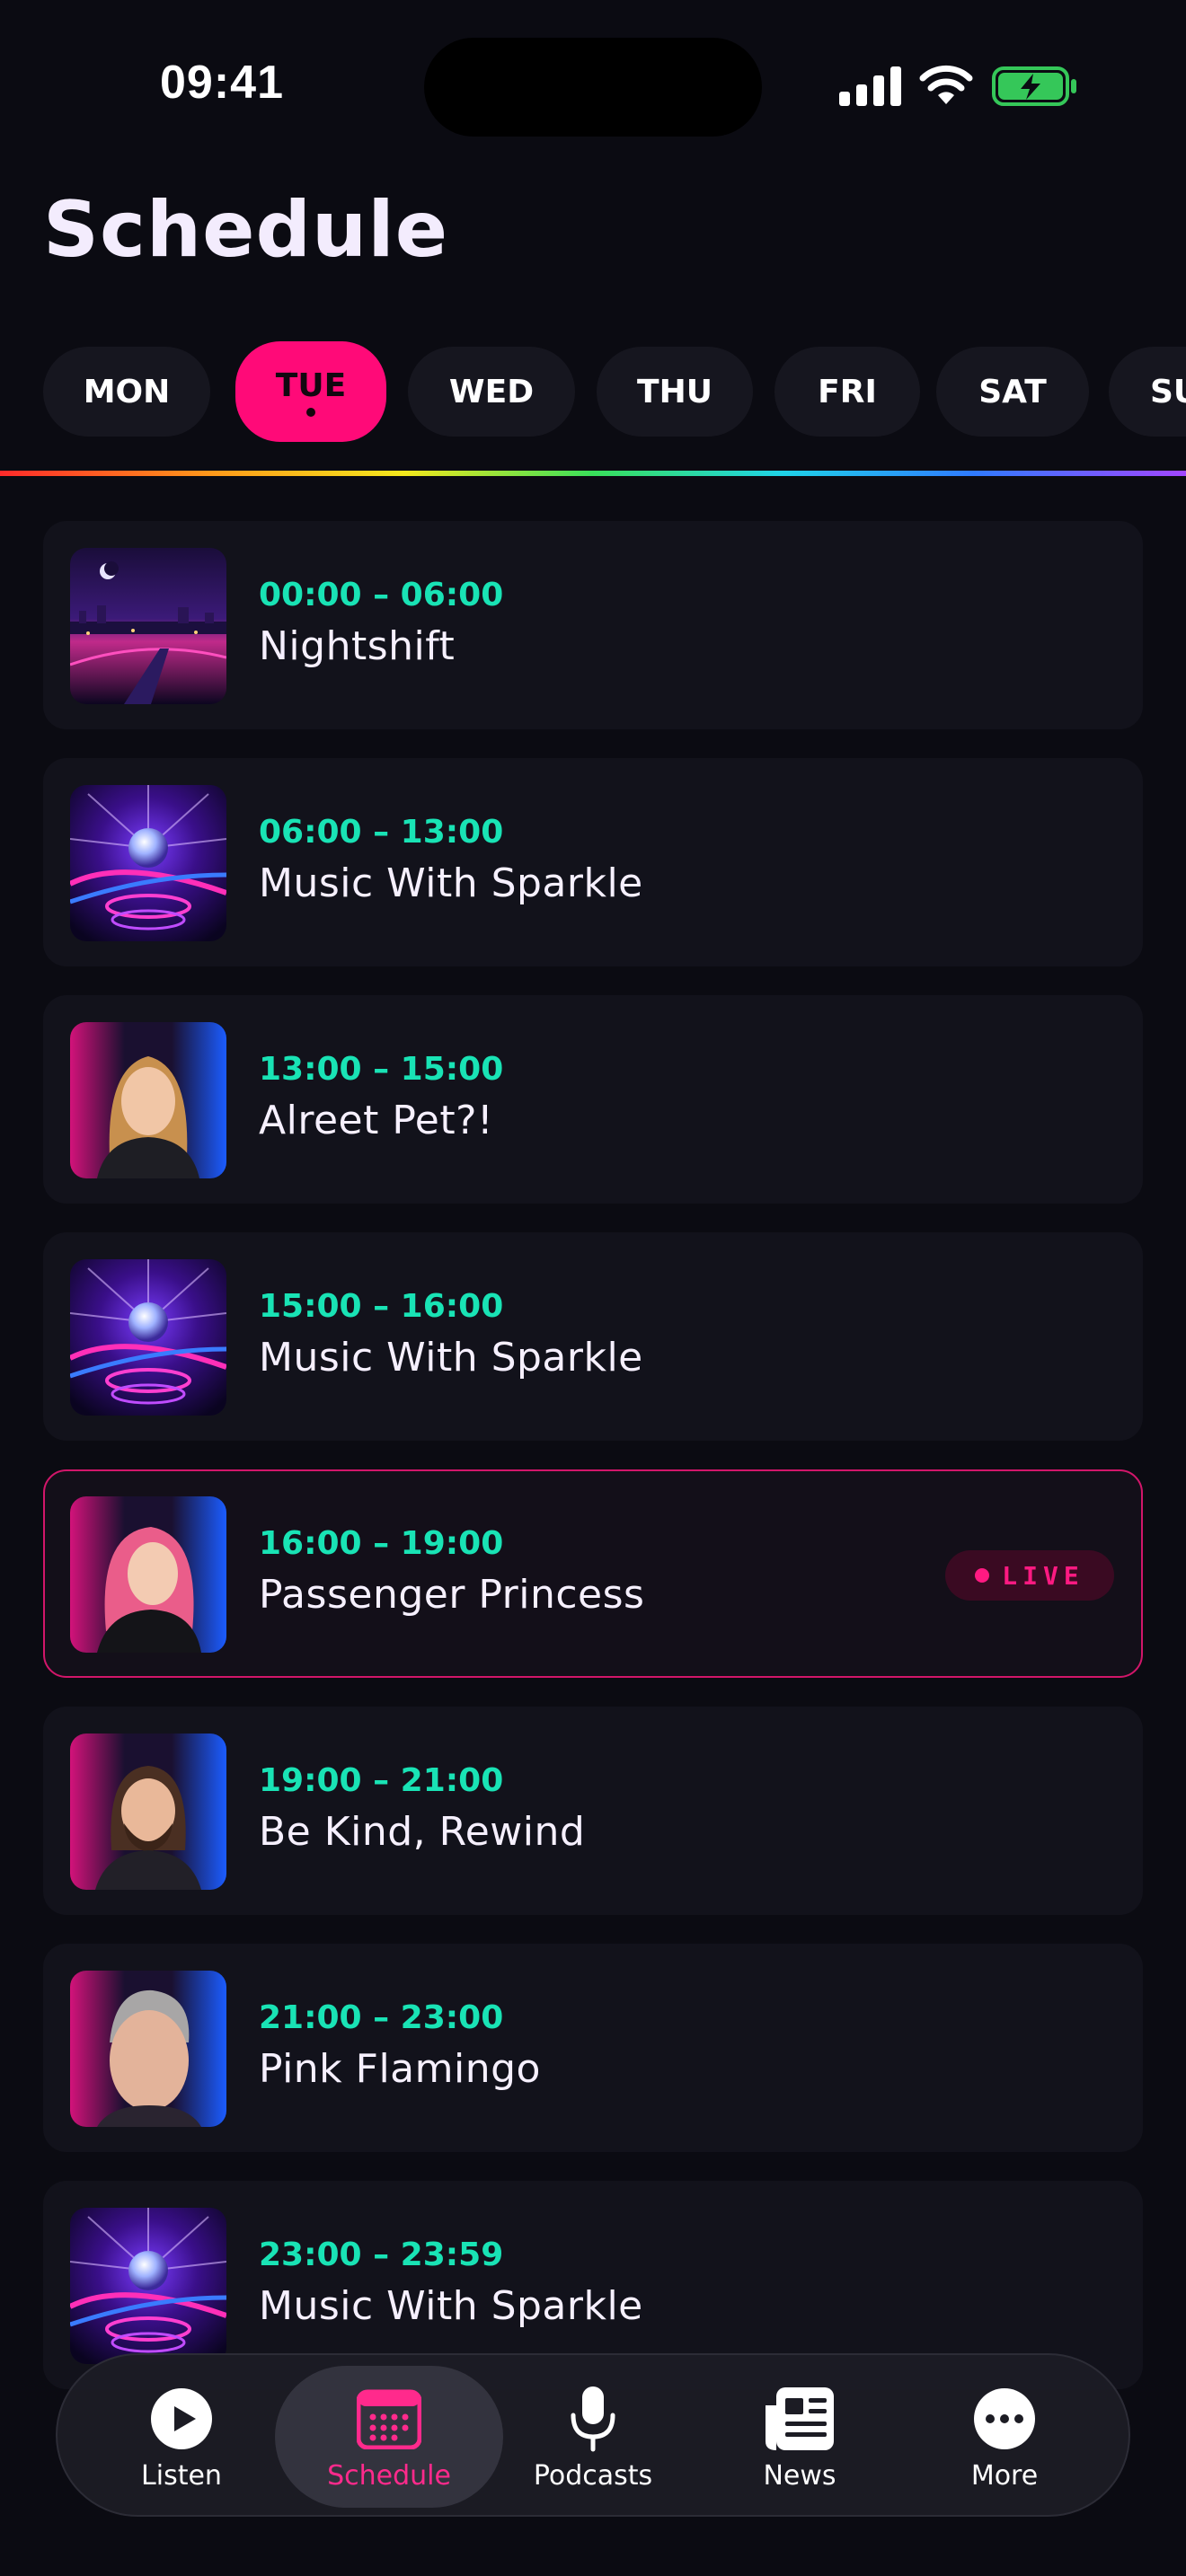 This screenshot has height=2576, width=1186. What do you see at coordinates (593, 2048) in the screenshot?
I see `show-card: 21:00 – 23:00 Pink Flamingo` at bounding box center [593, 2048].